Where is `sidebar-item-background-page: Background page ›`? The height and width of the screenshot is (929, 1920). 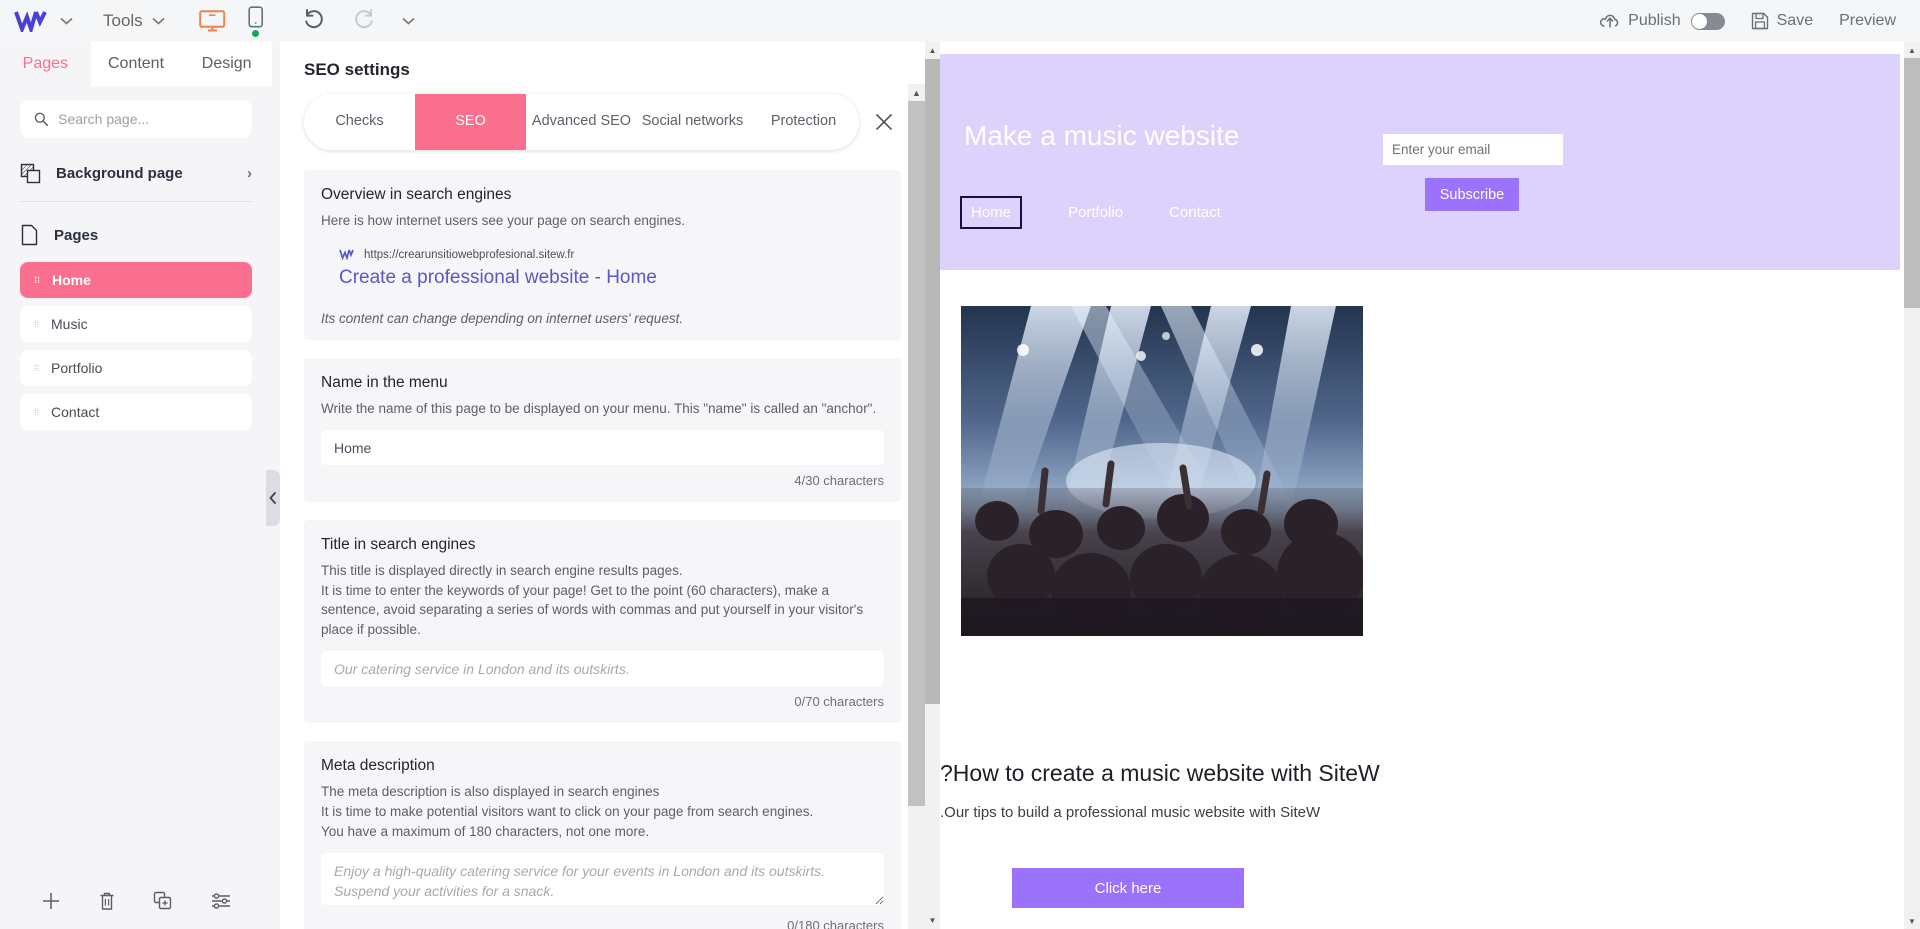 sidebar-item-background-page: Background page › is located at coordinates (136, 181).